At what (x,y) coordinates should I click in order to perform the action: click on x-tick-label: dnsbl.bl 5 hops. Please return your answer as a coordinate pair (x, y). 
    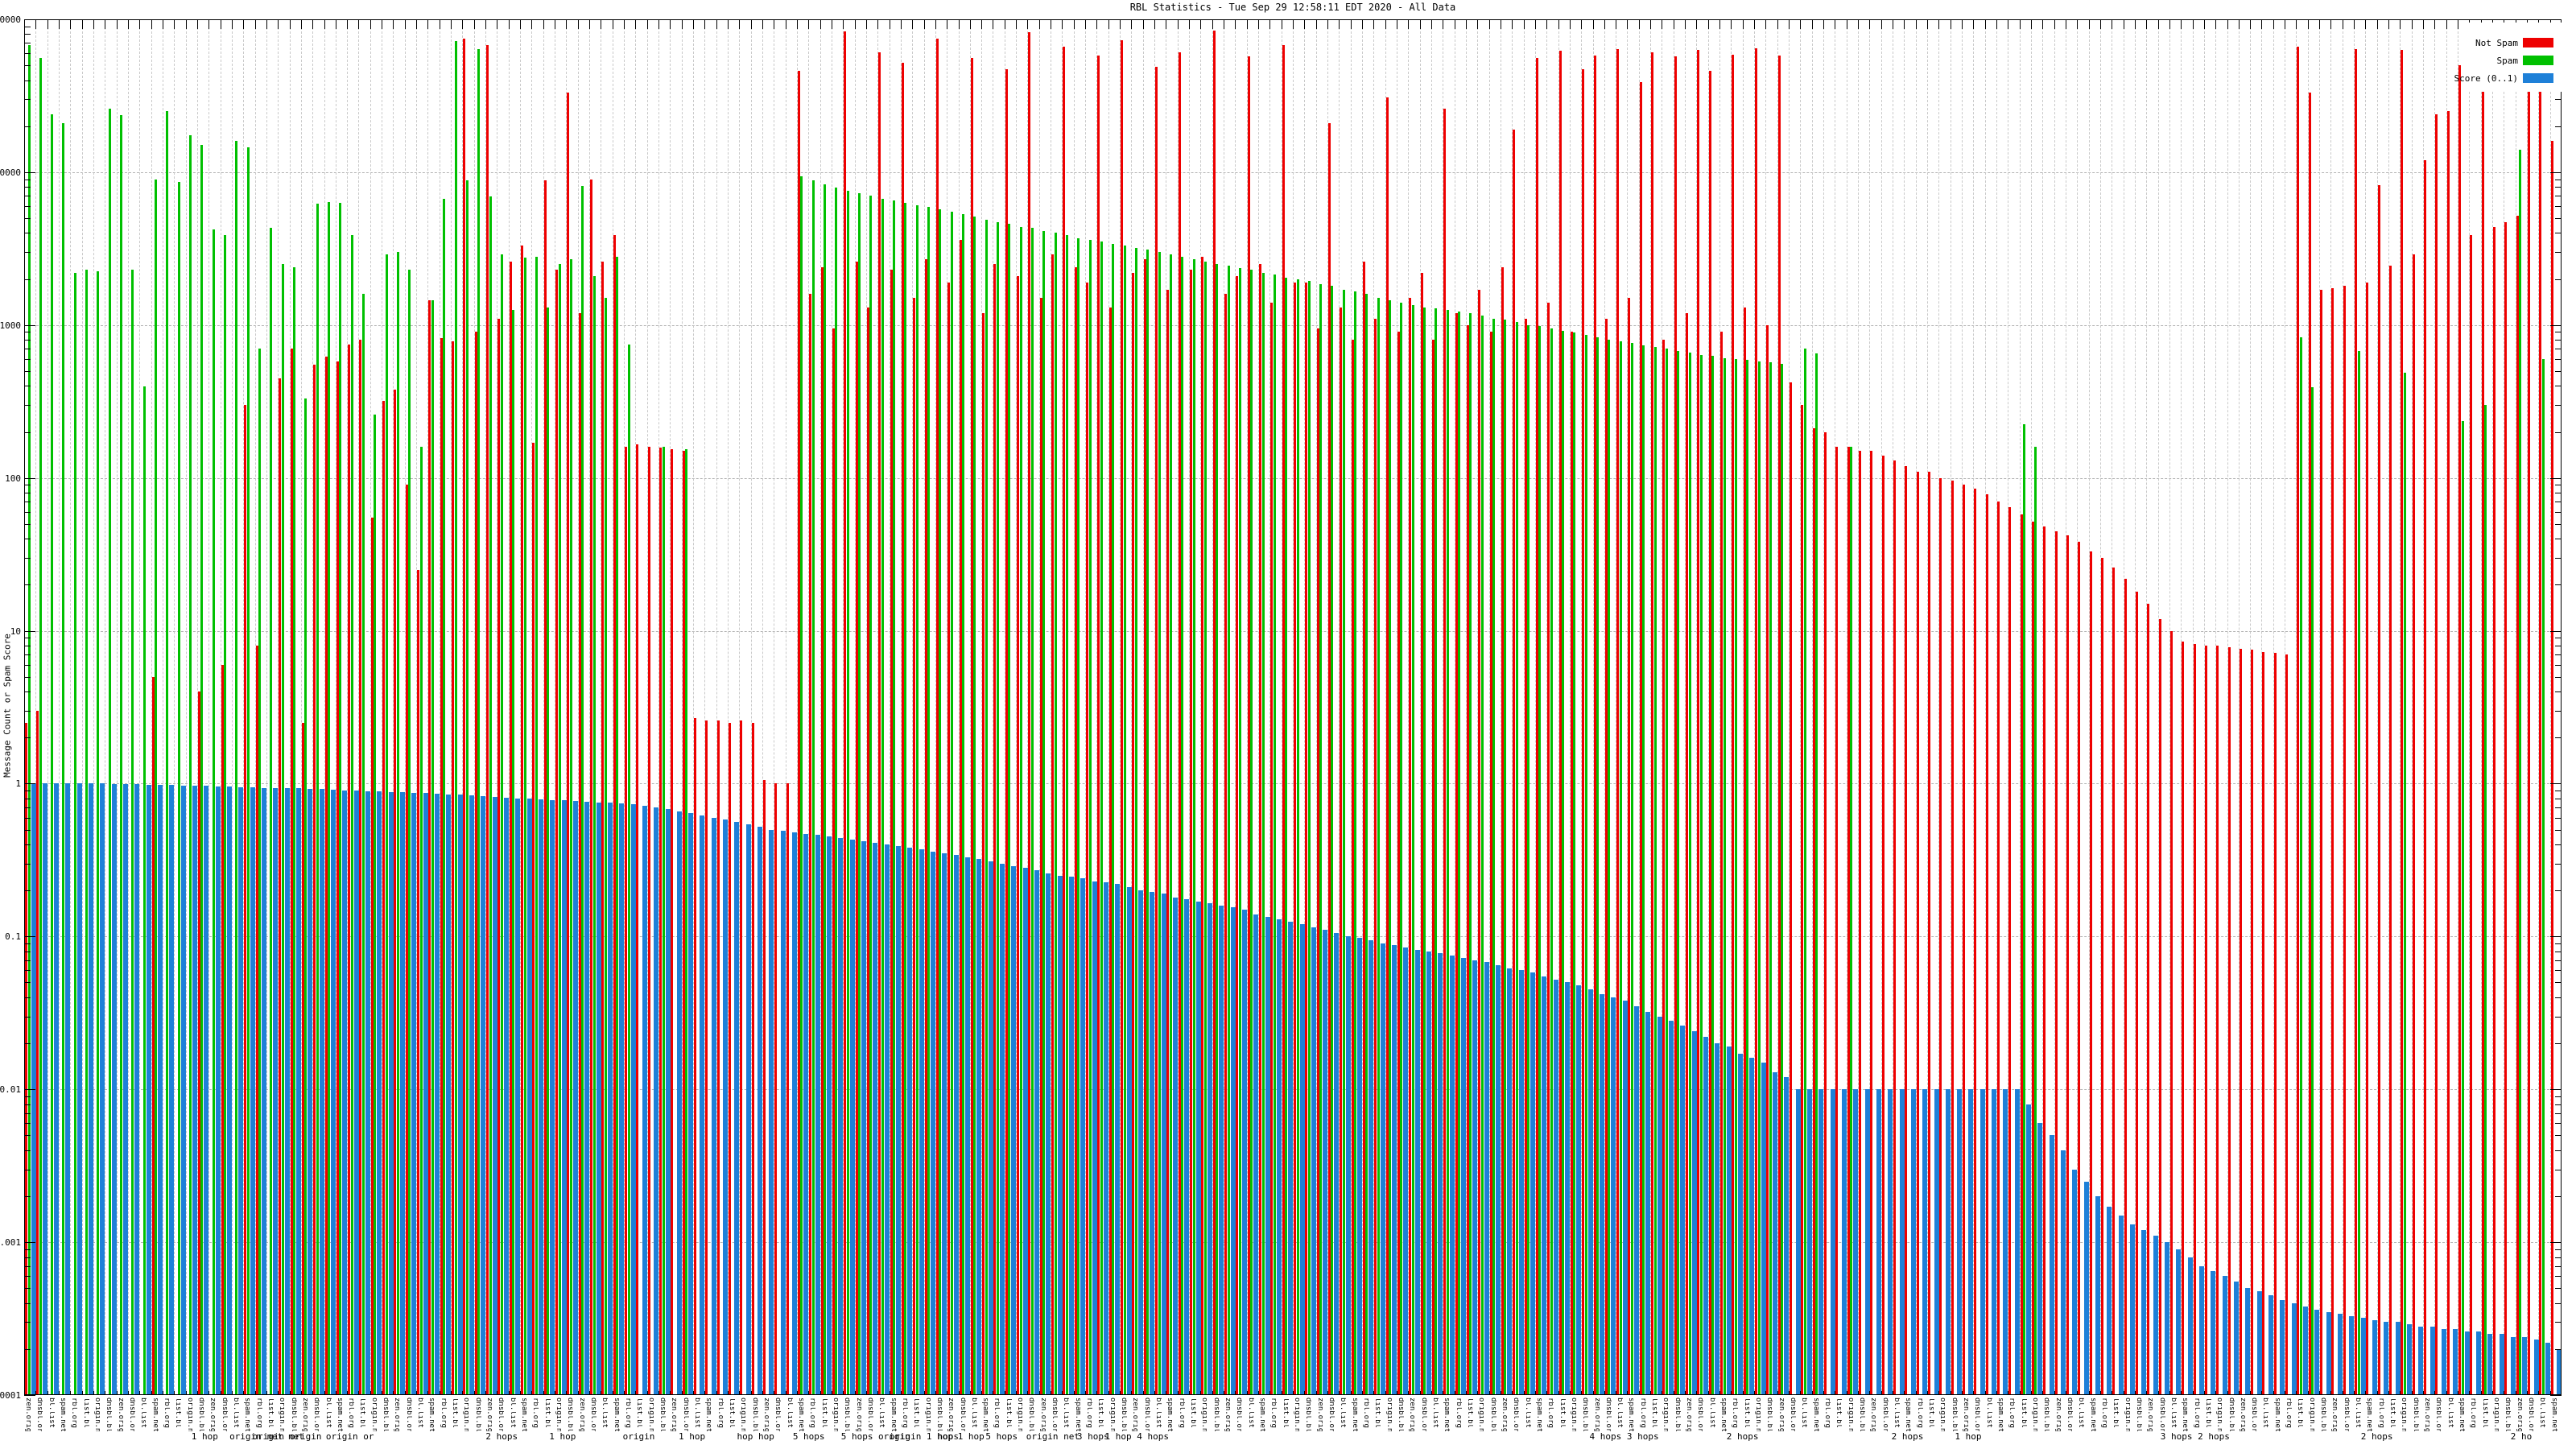
    Looking at the image, I should click on (1216, 1414).